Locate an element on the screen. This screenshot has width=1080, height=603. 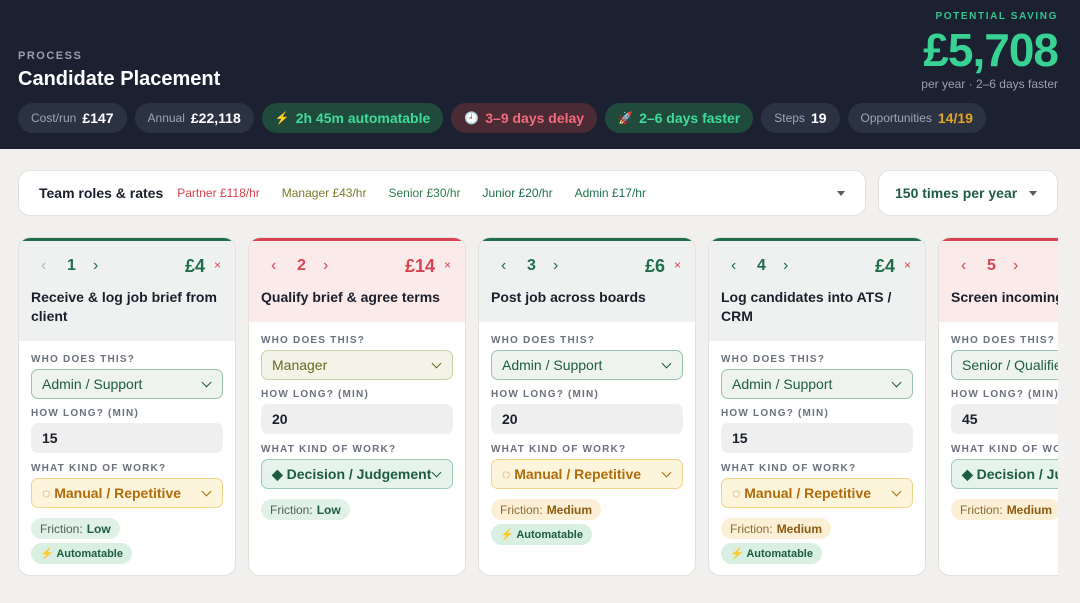
steps-label: Steps is located at coordinates (789, 118).